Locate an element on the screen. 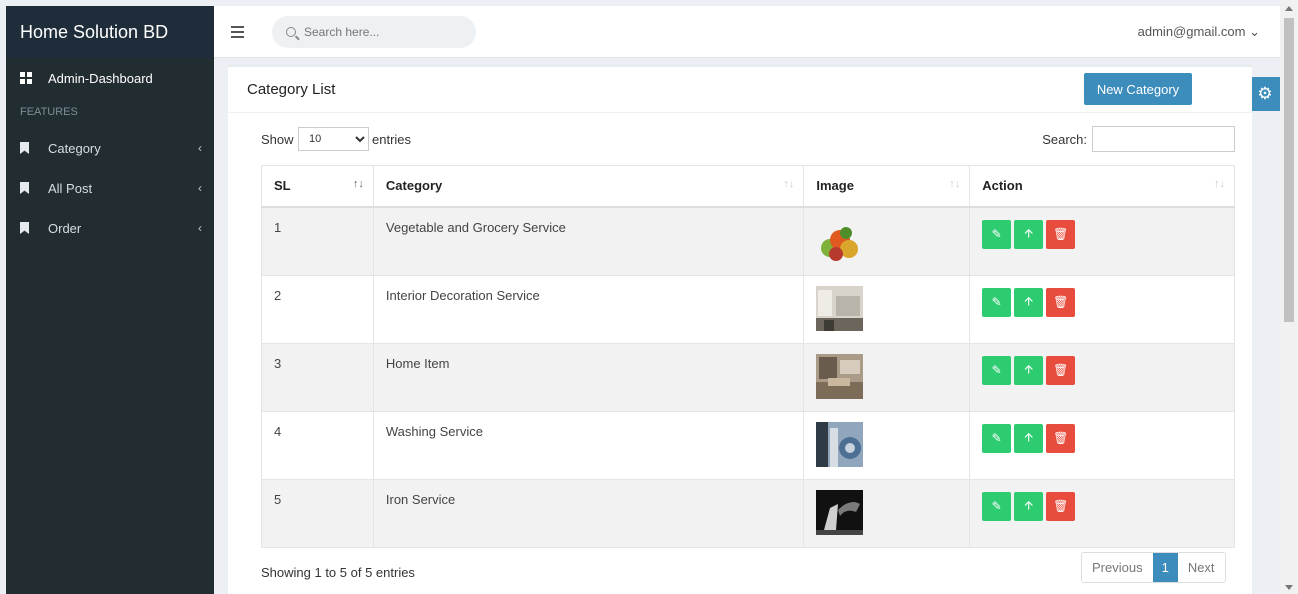 The image size is (1298, 594). page-scrollbar is located at coordinates (1289, 297).